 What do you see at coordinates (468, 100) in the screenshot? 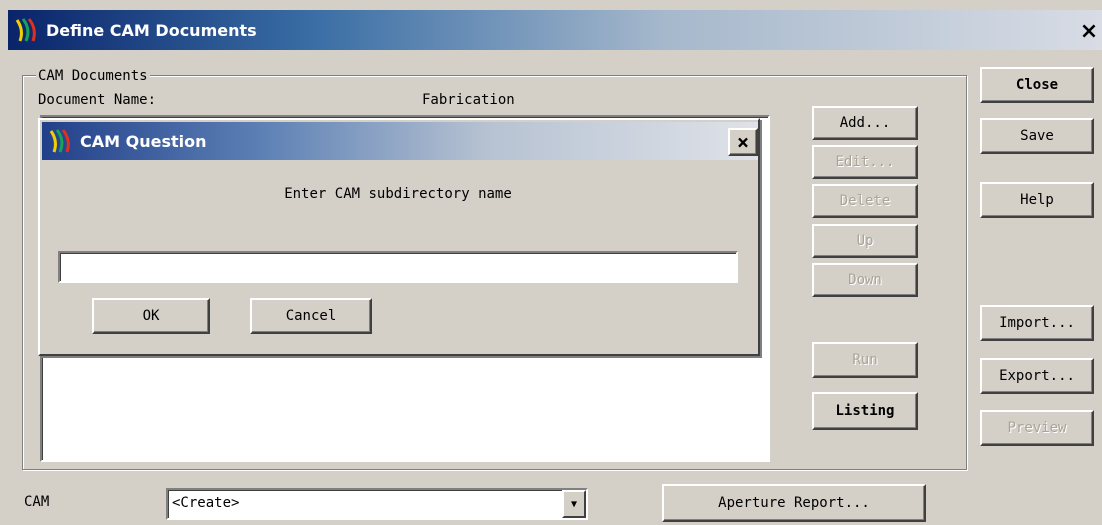
I see `column-header-fabrication: Fabrication` at bounding box center [468, 100].